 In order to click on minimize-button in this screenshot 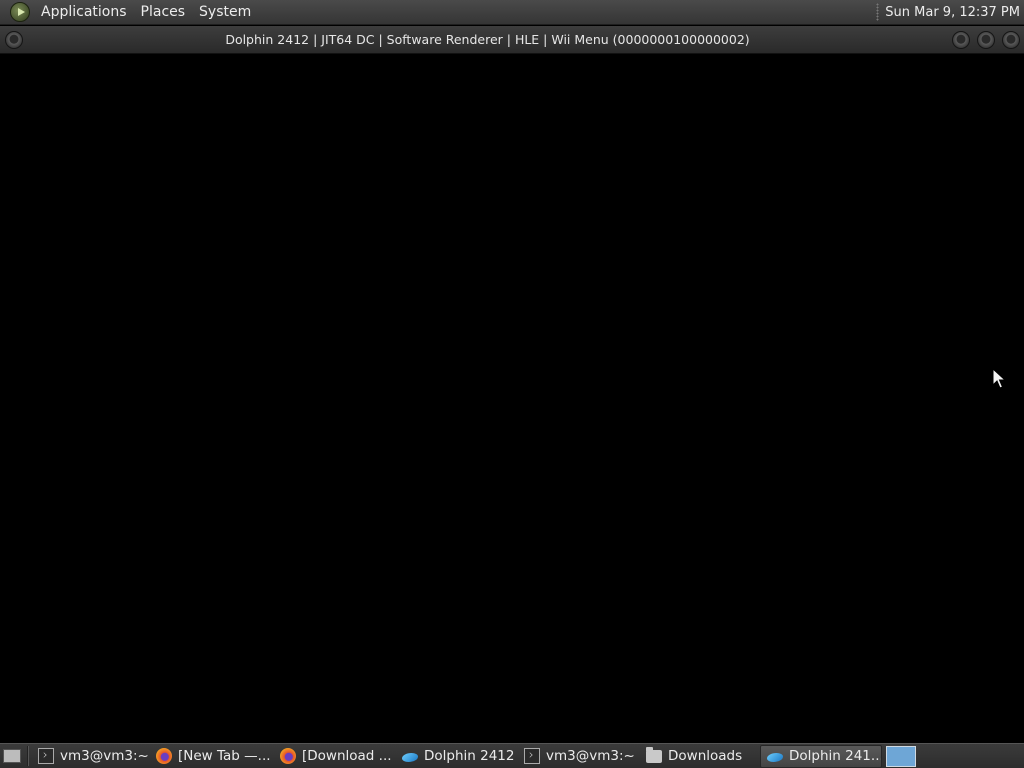, I will do `click(961, 39)`.